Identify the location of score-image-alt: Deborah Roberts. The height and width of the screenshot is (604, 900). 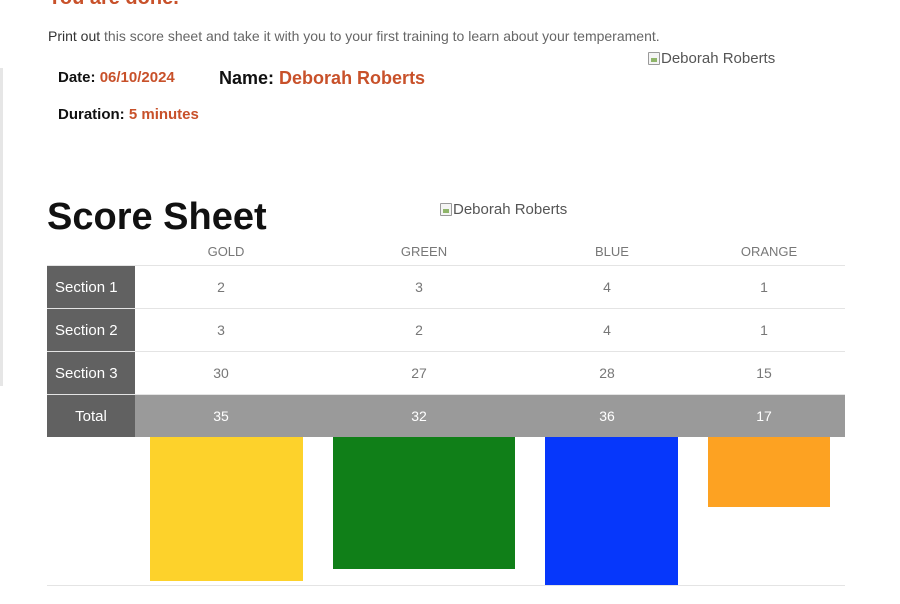
(510, 209).